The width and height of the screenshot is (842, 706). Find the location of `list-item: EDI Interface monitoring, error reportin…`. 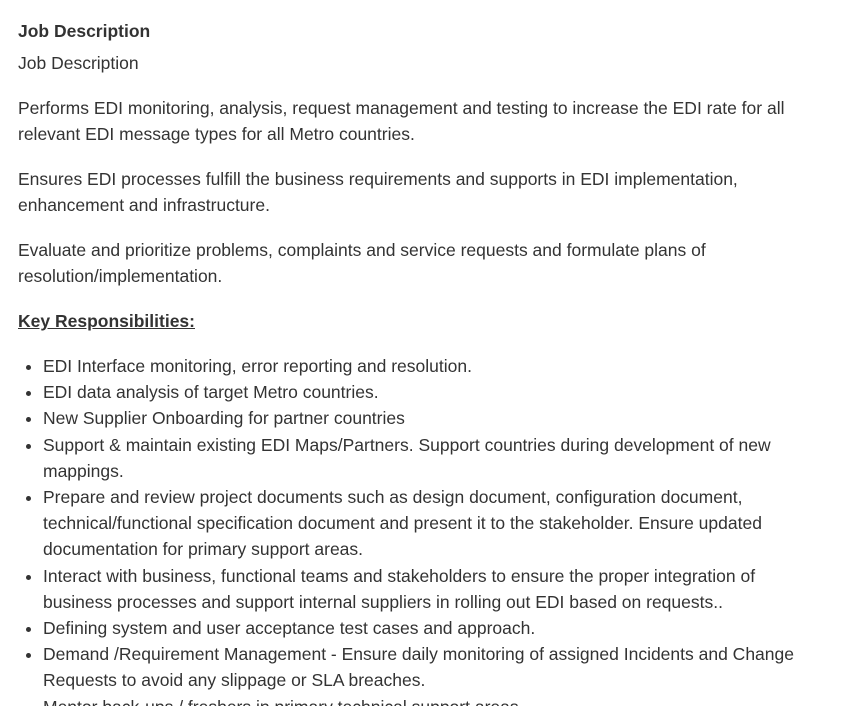

list-item: EDI Interface monitoring, error reportin… is located at coordinates (430, 366).